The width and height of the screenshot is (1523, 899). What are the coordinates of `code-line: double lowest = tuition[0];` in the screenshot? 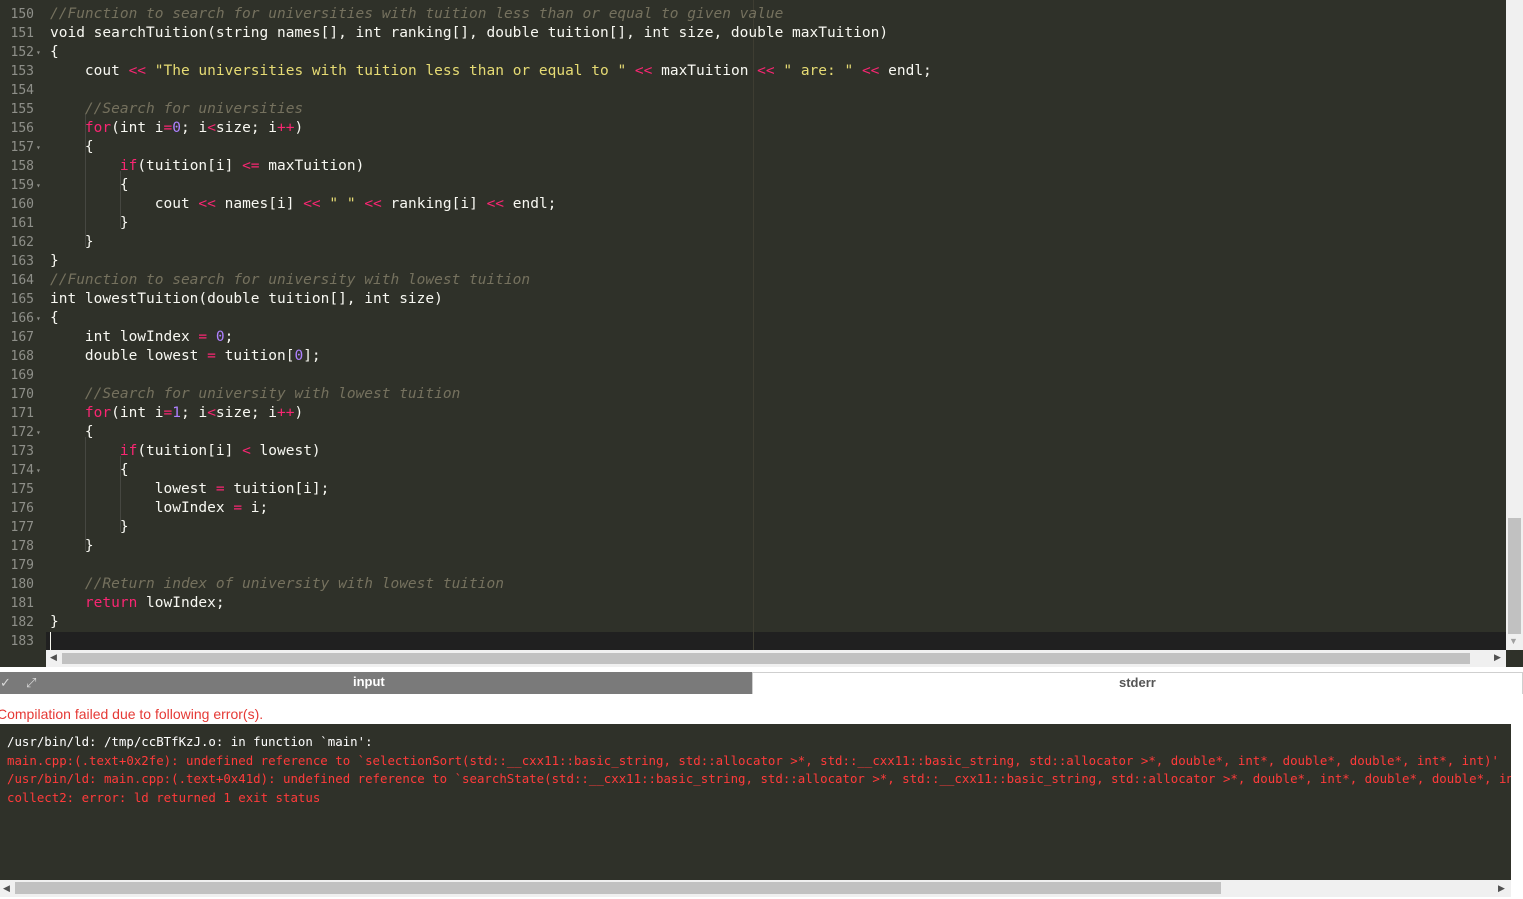 It's located at (185, 356).